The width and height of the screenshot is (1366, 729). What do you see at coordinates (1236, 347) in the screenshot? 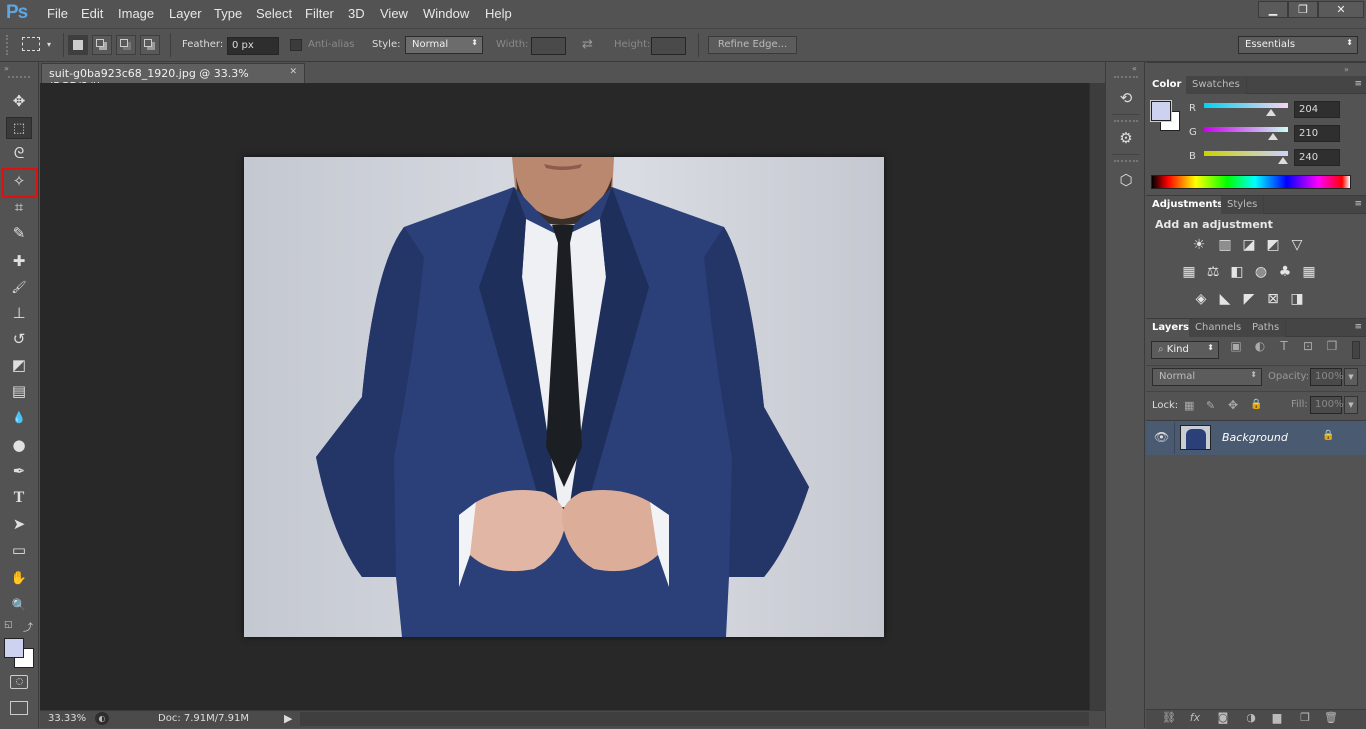
I see `pixel-filter-icon: ▣` at bounding box center [1236, 347].